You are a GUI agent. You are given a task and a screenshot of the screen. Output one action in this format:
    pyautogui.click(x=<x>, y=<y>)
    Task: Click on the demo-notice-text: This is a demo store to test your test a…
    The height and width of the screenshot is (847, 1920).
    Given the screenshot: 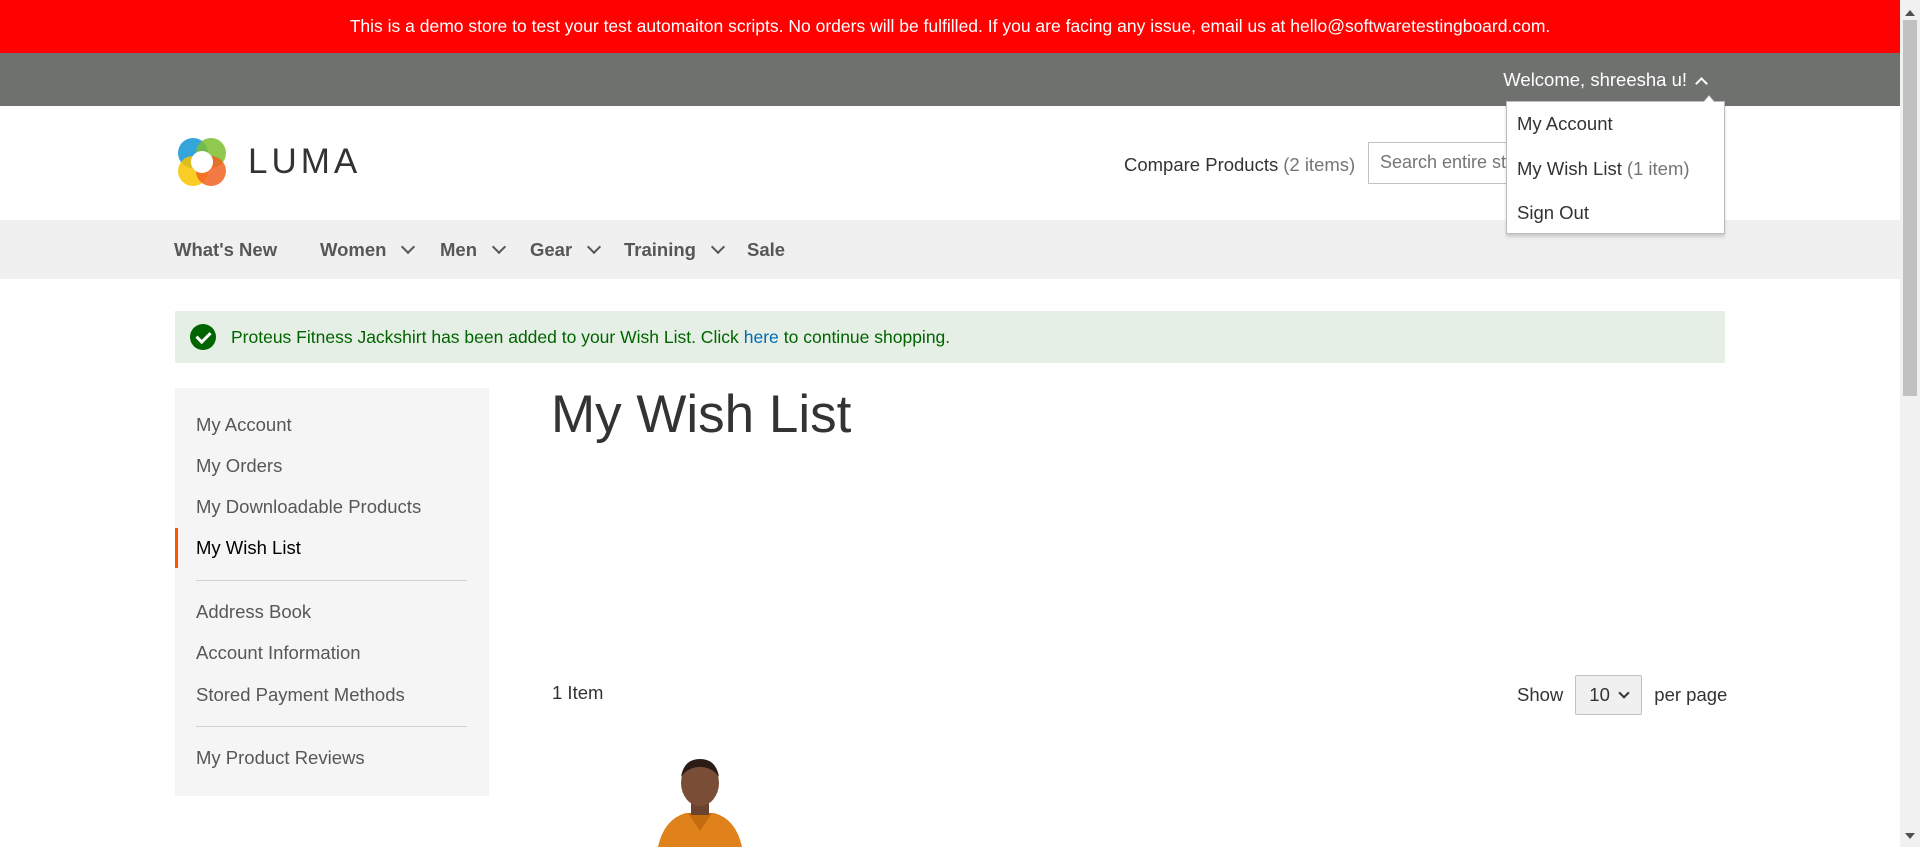 What is the action you would take?
    pyautogui.click(x=950, y=26)
    